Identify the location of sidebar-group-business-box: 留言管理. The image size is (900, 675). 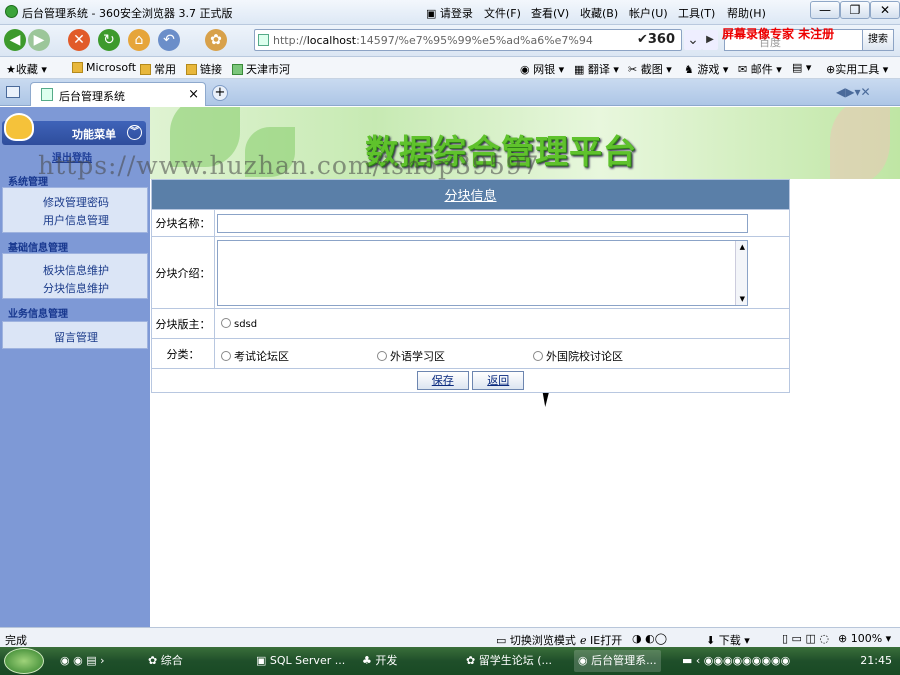
(75, 335).